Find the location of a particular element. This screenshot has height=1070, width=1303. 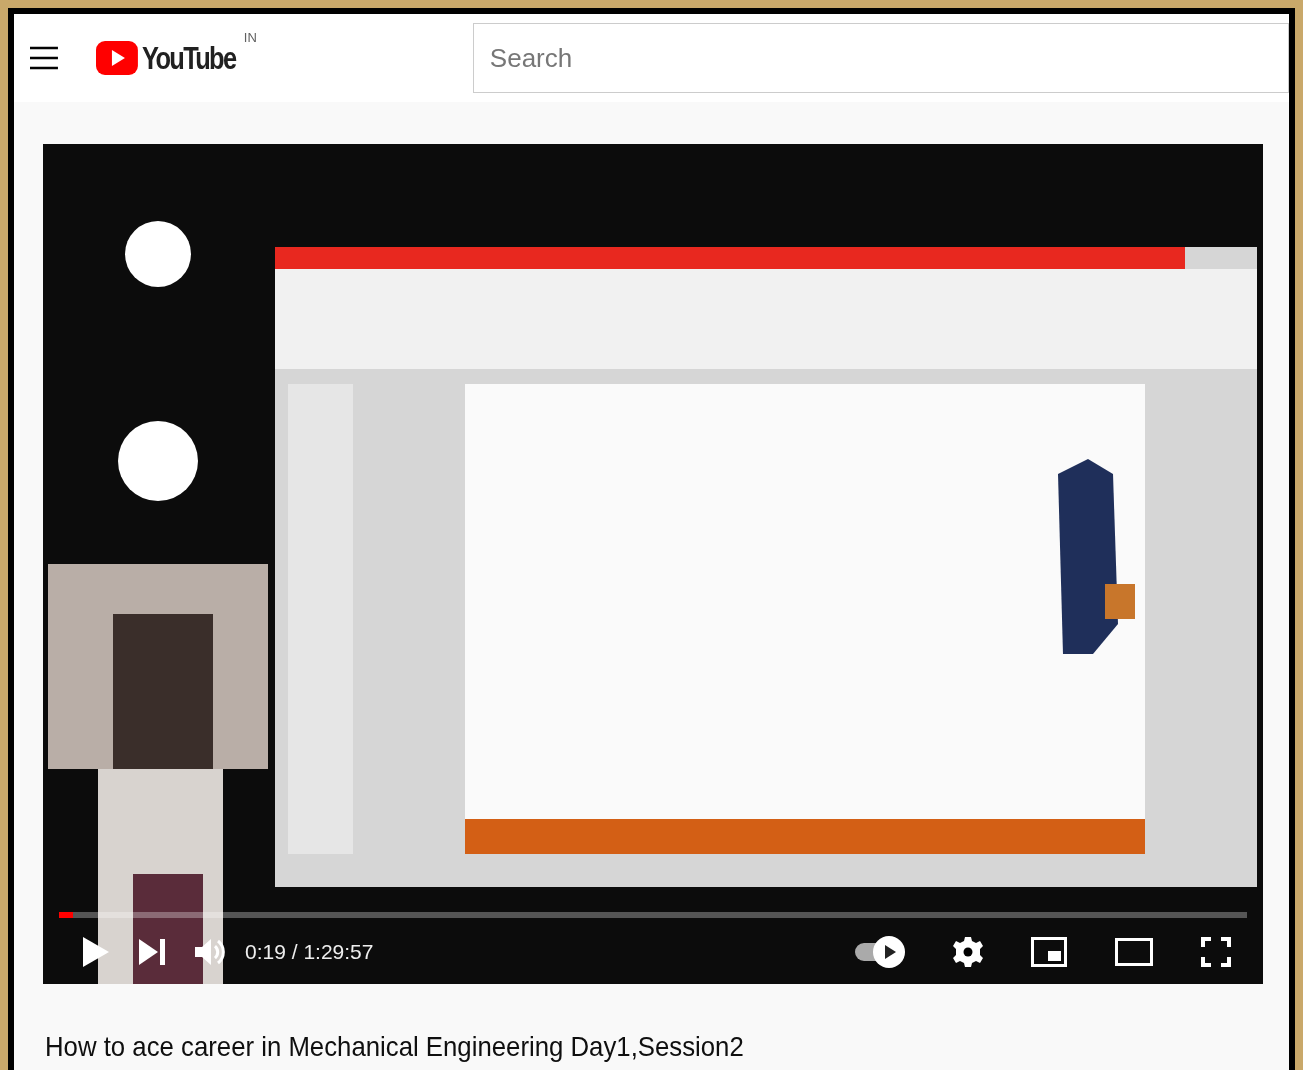

miniplayer-icon is located at coordinates (1049, 952).